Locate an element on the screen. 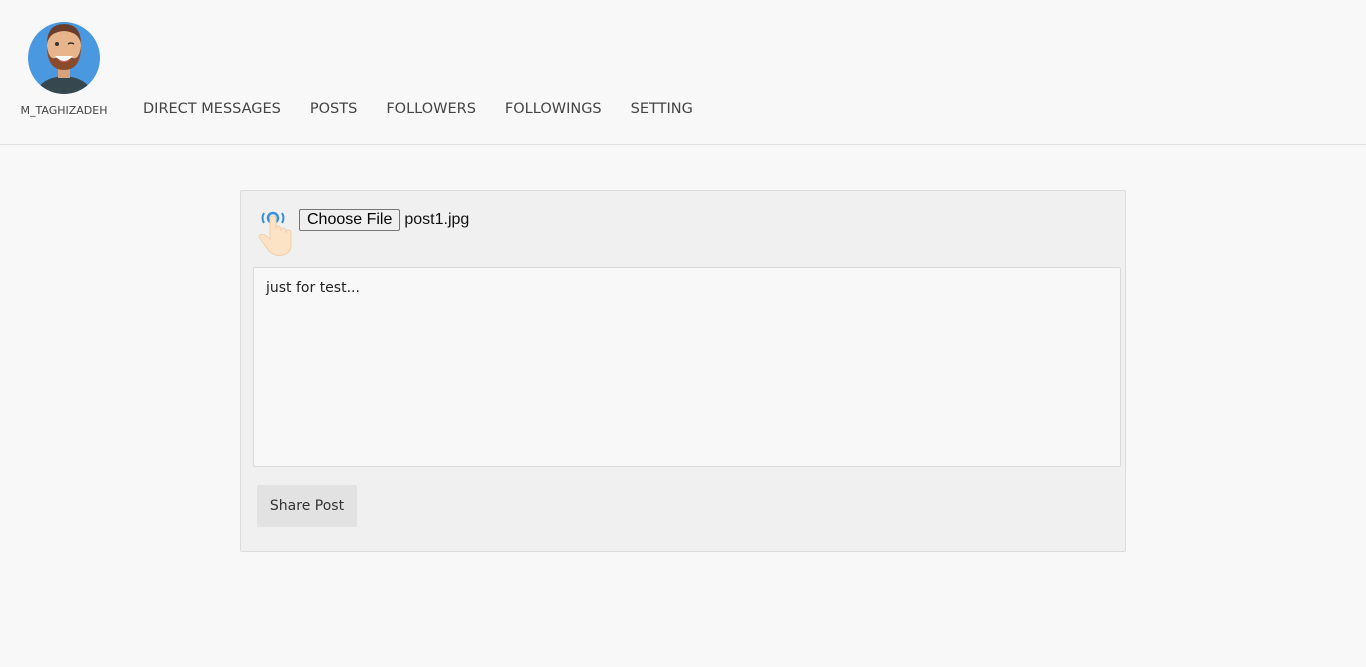 This screenshot has width=1366, height=667. nav-setting: SETTING is located at coordinates (662, 109).